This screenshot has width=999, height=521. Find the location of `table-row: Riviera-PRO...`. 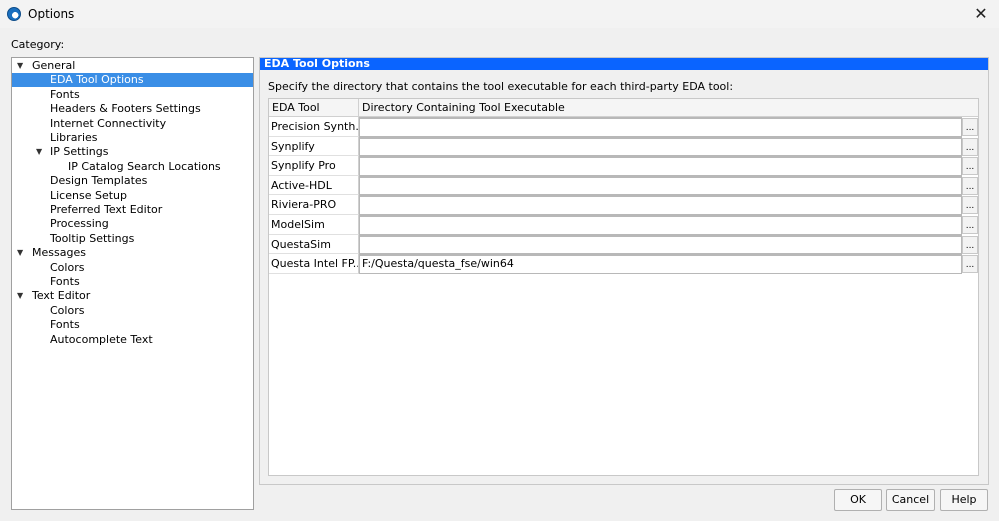

table-row: Riviera-PRO... is located at coordinates (623, 205).